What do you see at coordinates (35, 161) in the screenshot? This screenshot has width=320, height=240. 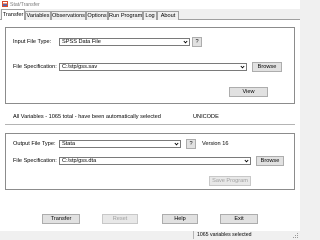 I see `output-file-spec-label: File Specification:` at bounding box center [35, 161].